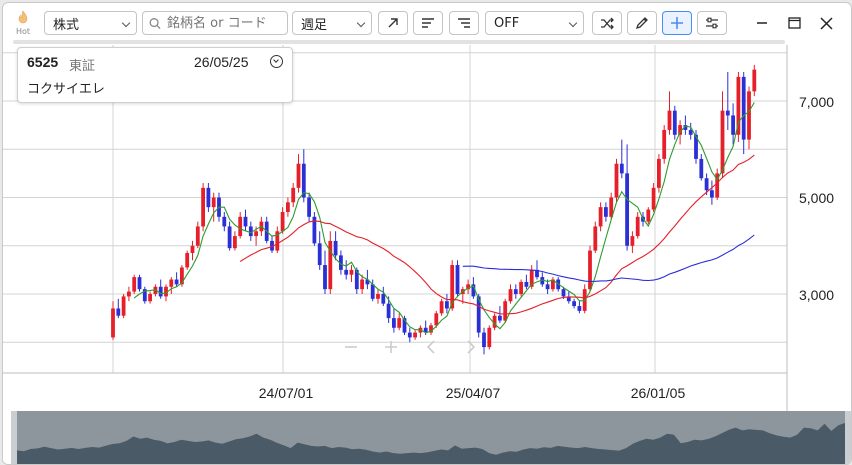 The height and width of the screenshot is (465, 852). I want to click on security-type-select: 株式, so click(90, 23).